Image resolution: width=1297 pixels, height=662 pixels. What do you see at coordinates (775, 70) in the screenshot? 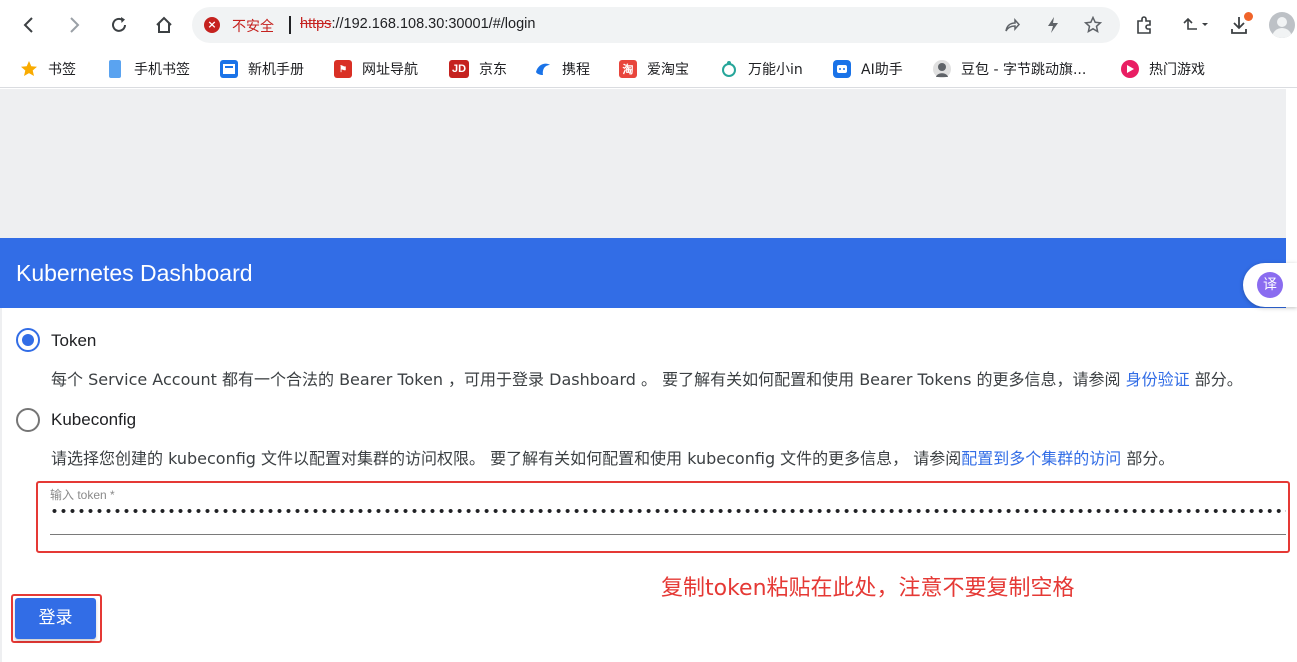
I see `bookmark-label: 万能小in` at bounding box center [775, 70].